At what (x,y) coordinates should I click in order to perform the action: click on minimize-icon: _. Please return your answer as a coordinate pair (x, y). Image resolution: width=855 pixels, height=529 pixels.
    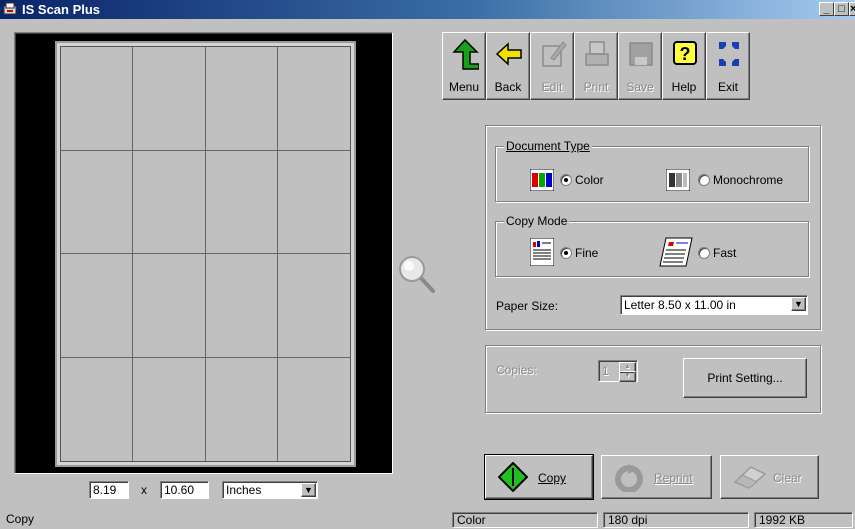
    Looking at the image, I should click on (826, 9).